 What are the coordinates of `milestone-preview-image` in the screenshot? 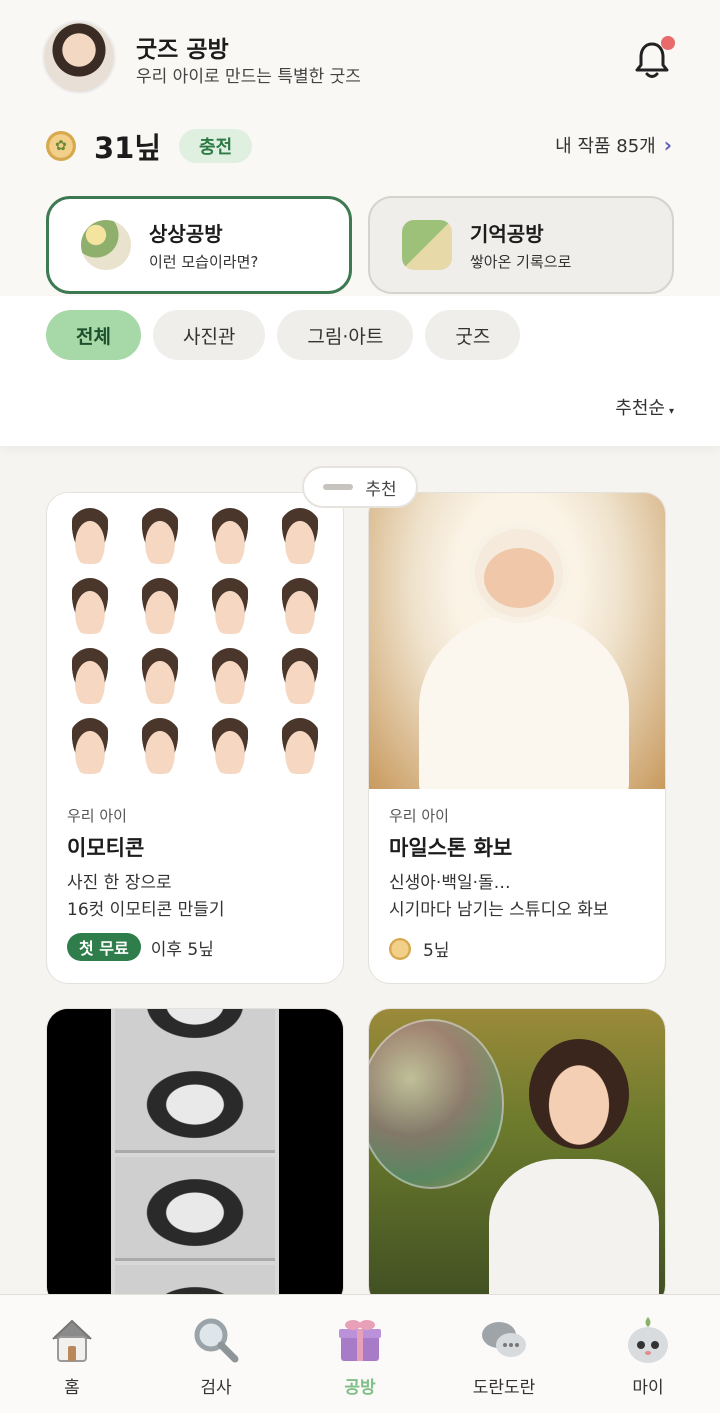 It's located at (517, 641).